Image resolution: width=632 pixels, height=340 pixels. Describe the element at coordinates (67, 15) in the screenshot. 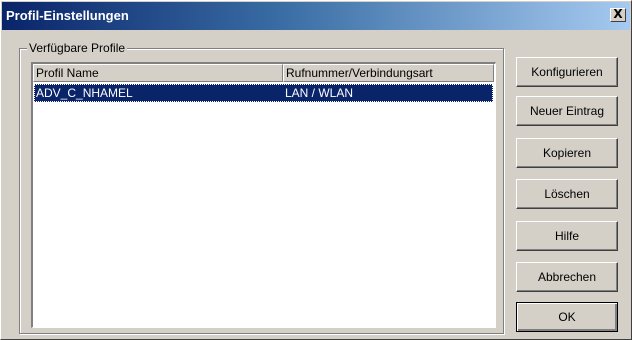

I see `window-title: Profil-Einstellungen` at that location.